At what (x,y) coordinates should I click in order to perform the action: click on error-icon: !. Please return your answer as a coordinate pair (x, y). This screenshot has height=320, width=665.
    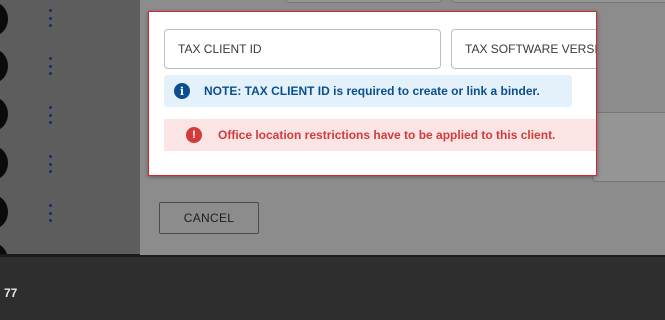
    Looking at the image, I should click on (194, 135).